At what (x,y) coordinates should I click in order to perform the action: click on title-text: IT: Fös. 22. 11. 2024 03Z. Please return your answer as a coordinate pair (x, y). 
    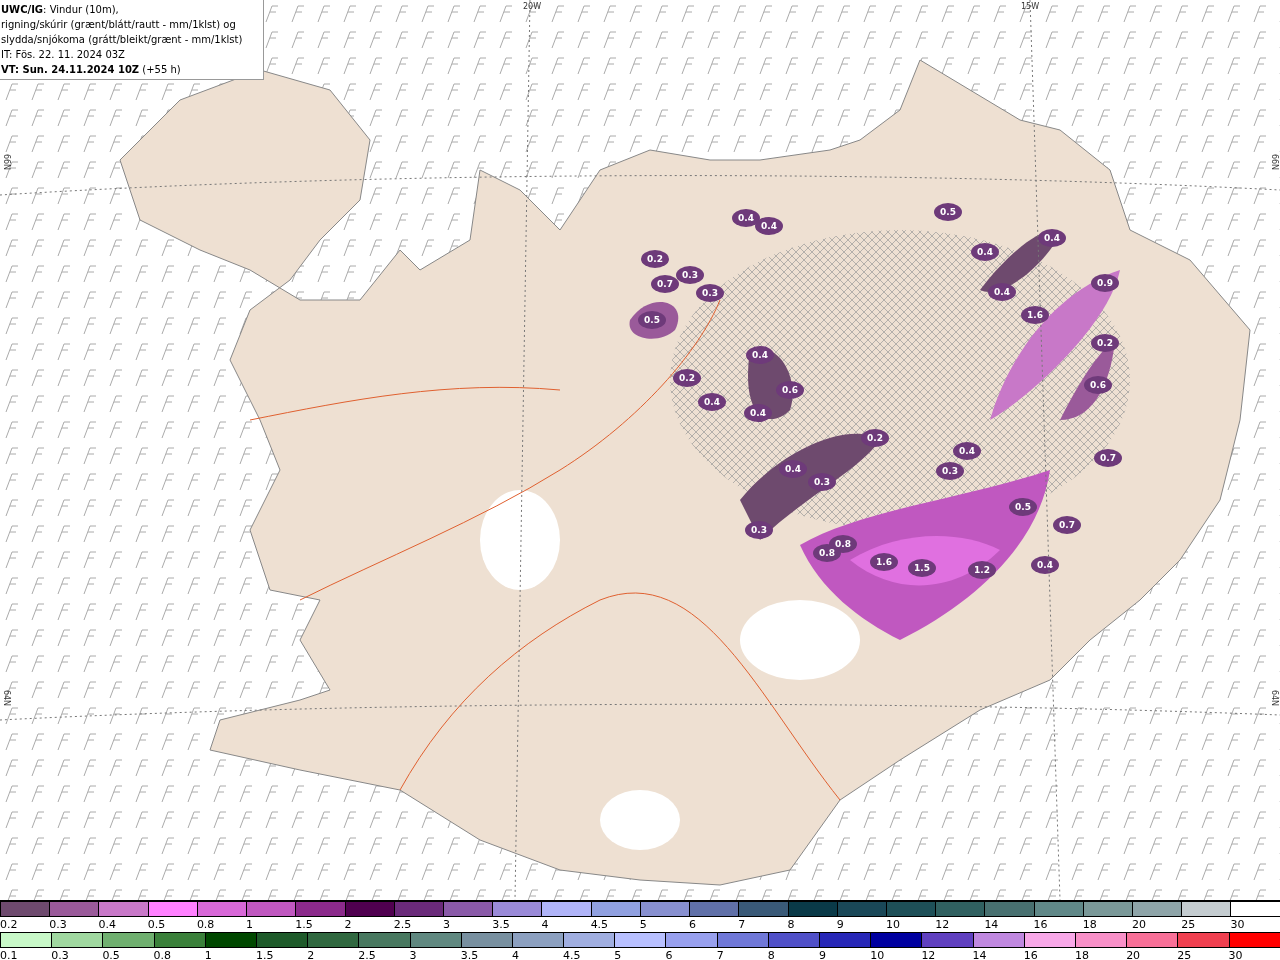
    Looking at the image, I should click on (63, 55).